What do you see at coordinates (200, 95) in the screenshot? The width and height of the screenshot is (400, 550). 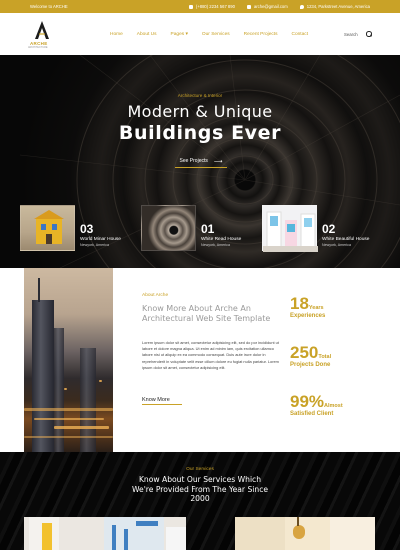 I see `hero-subtitle: Architecture & Interior` at bounding box center [200, 95].